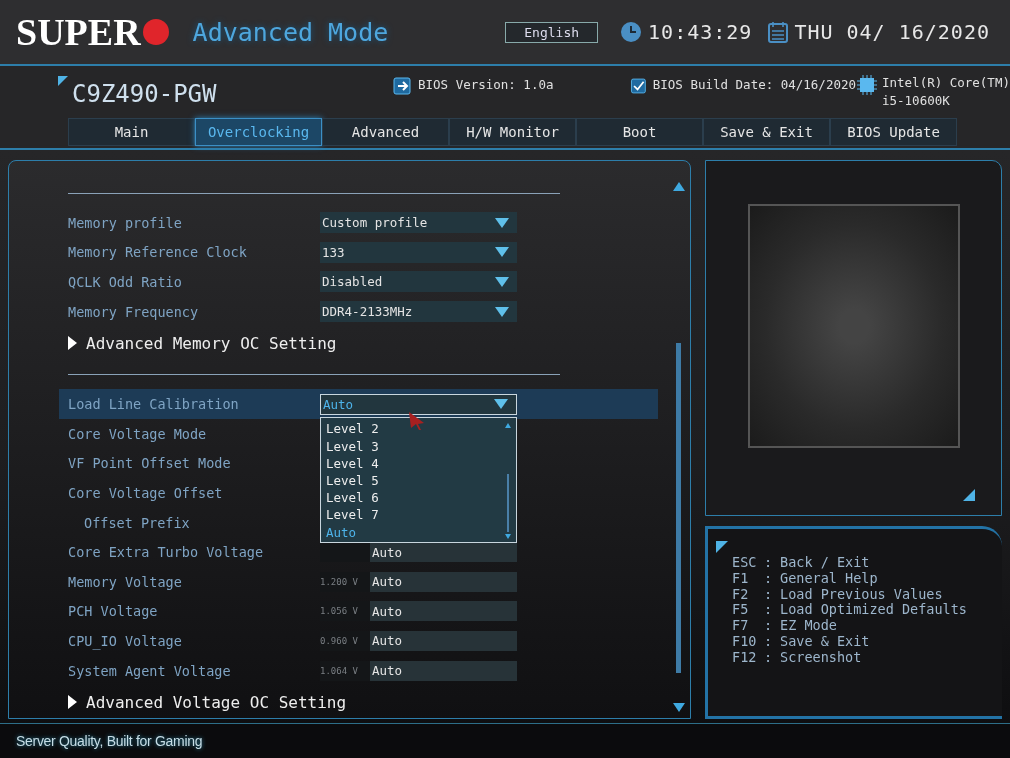 This screenshot has height=758, width=1010. Describe the element at coordinates (829, 578) in the screenshot. I see `hotkey-action: General Help` at that location.